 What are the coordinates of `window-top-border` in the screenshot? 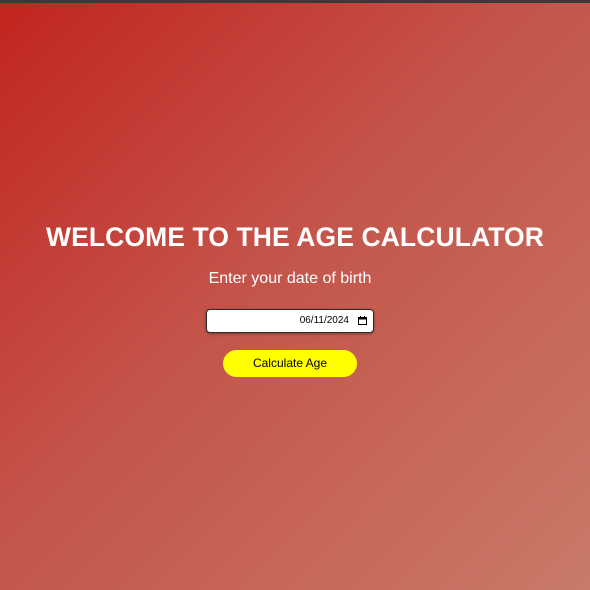 It's located at (295, 1).